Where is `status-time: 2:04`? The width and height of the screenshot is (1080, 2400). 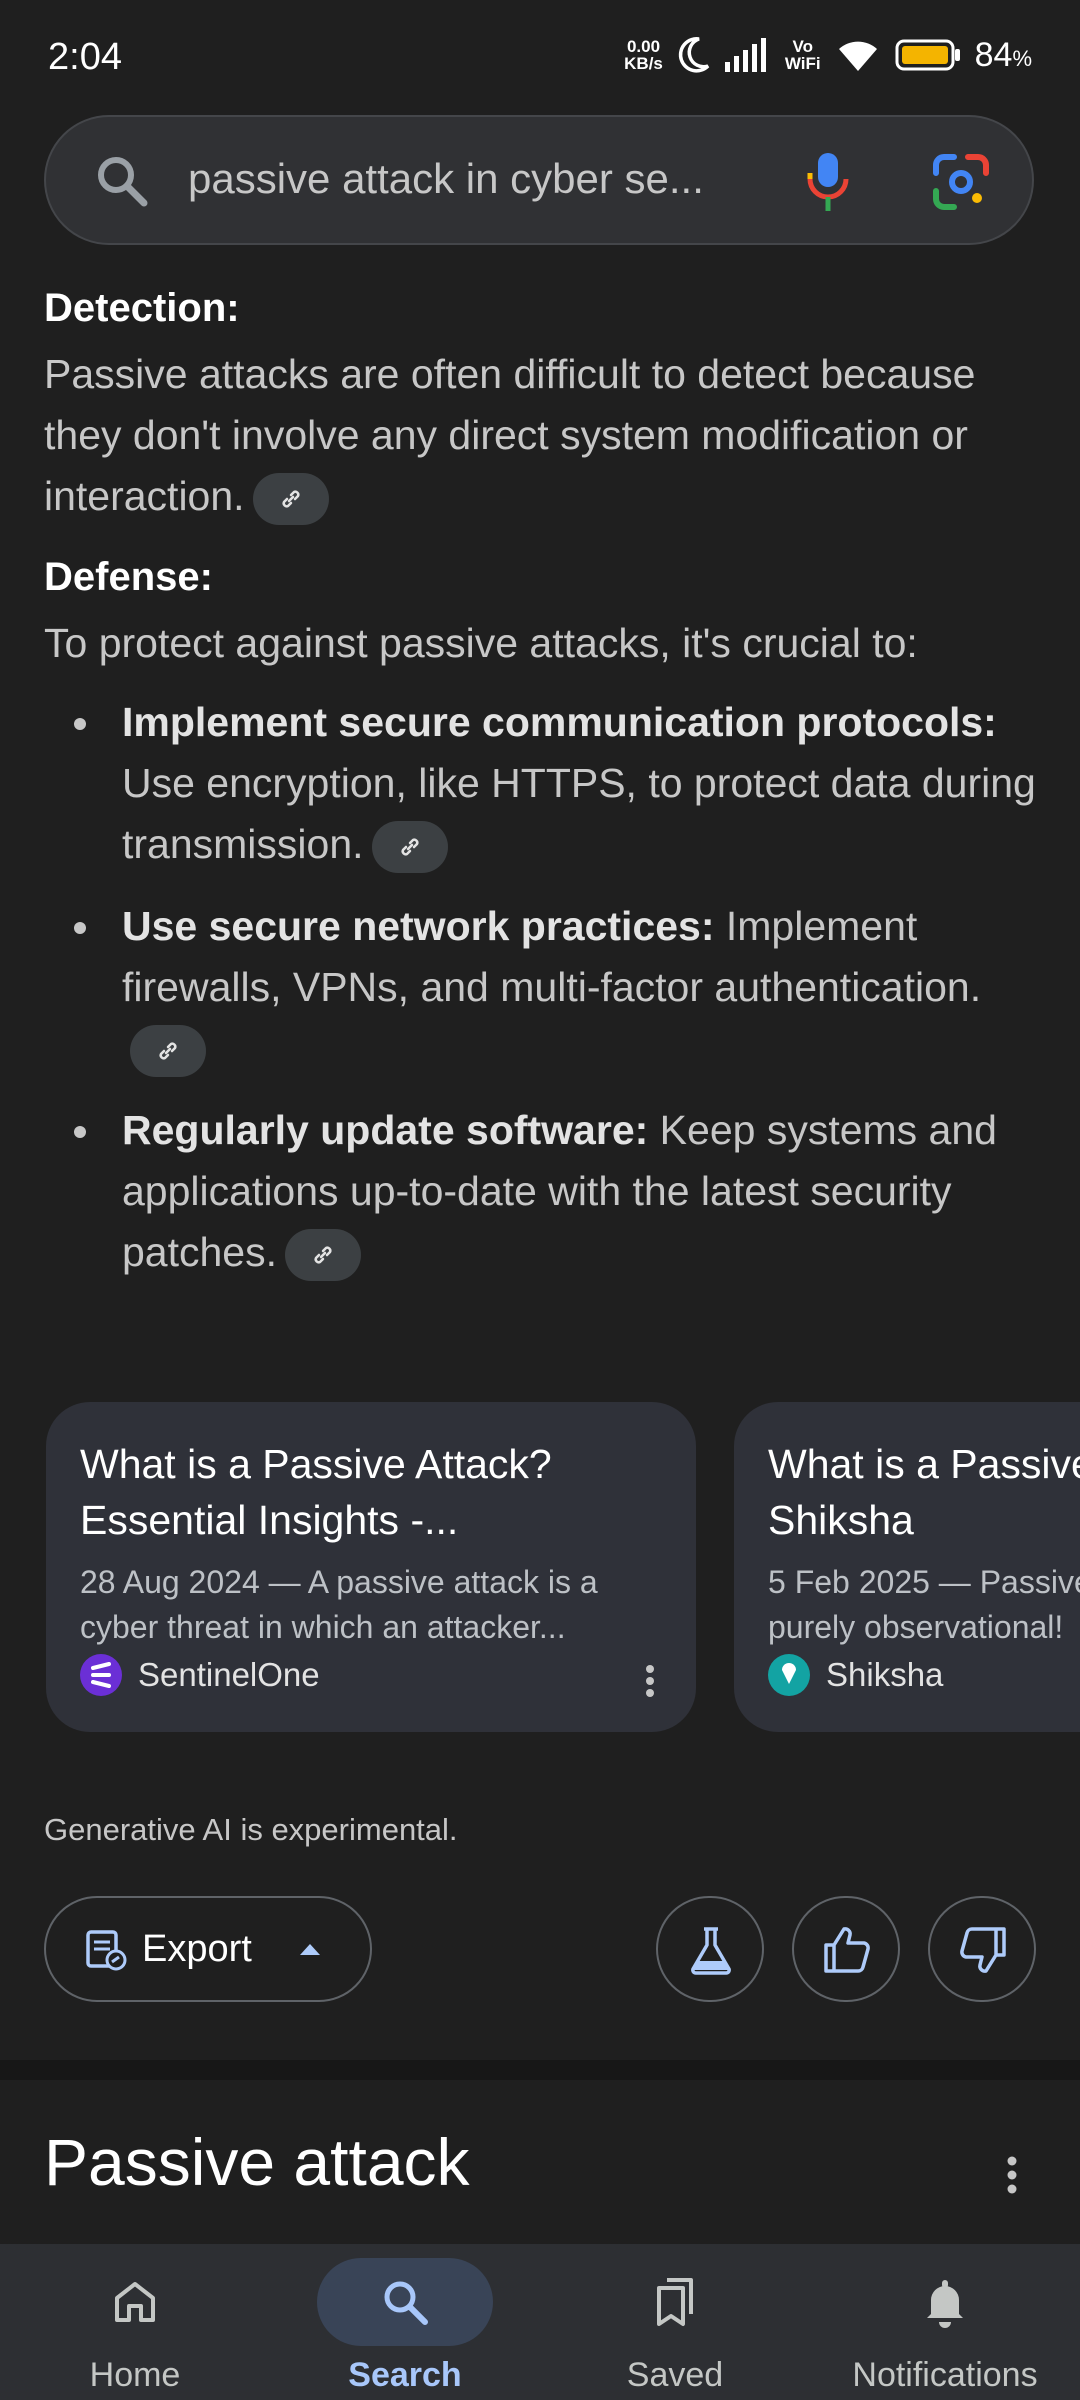 status-time: 2:04 is located at coordinates (85, 57).